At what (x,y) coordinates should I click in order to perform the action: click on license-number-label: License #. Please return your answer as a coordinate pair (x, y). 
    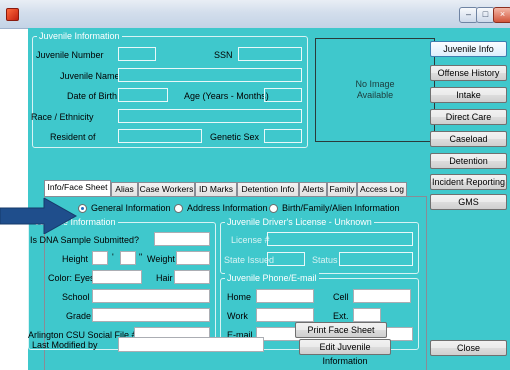
    Looking at the image, I should click on (250, 240).